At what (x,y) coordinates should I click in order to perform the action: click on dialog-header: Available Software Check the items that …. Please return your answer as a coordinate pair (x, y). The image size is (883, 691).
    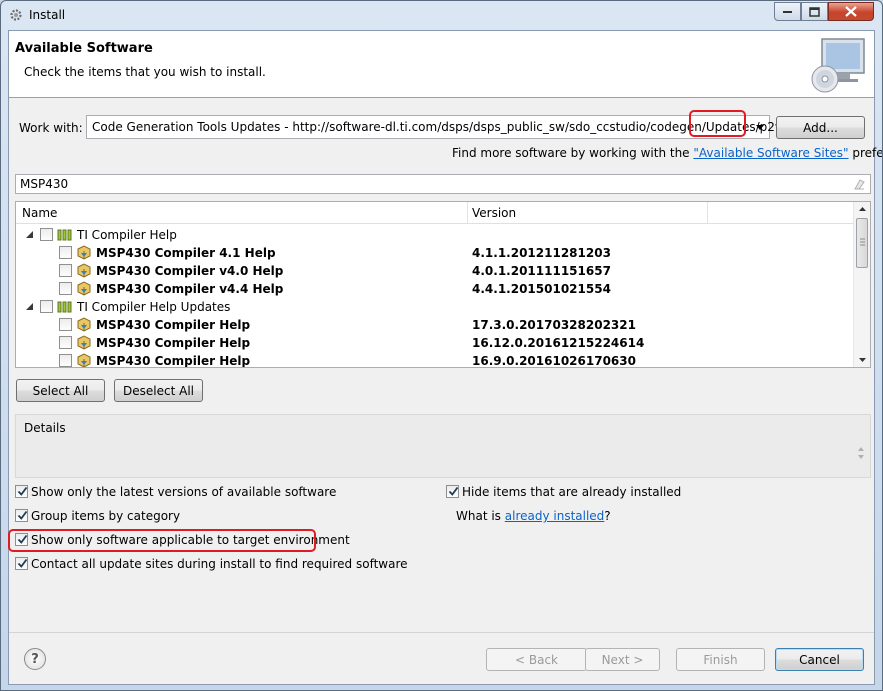
    Looking at the image, I should click on (441, 64).